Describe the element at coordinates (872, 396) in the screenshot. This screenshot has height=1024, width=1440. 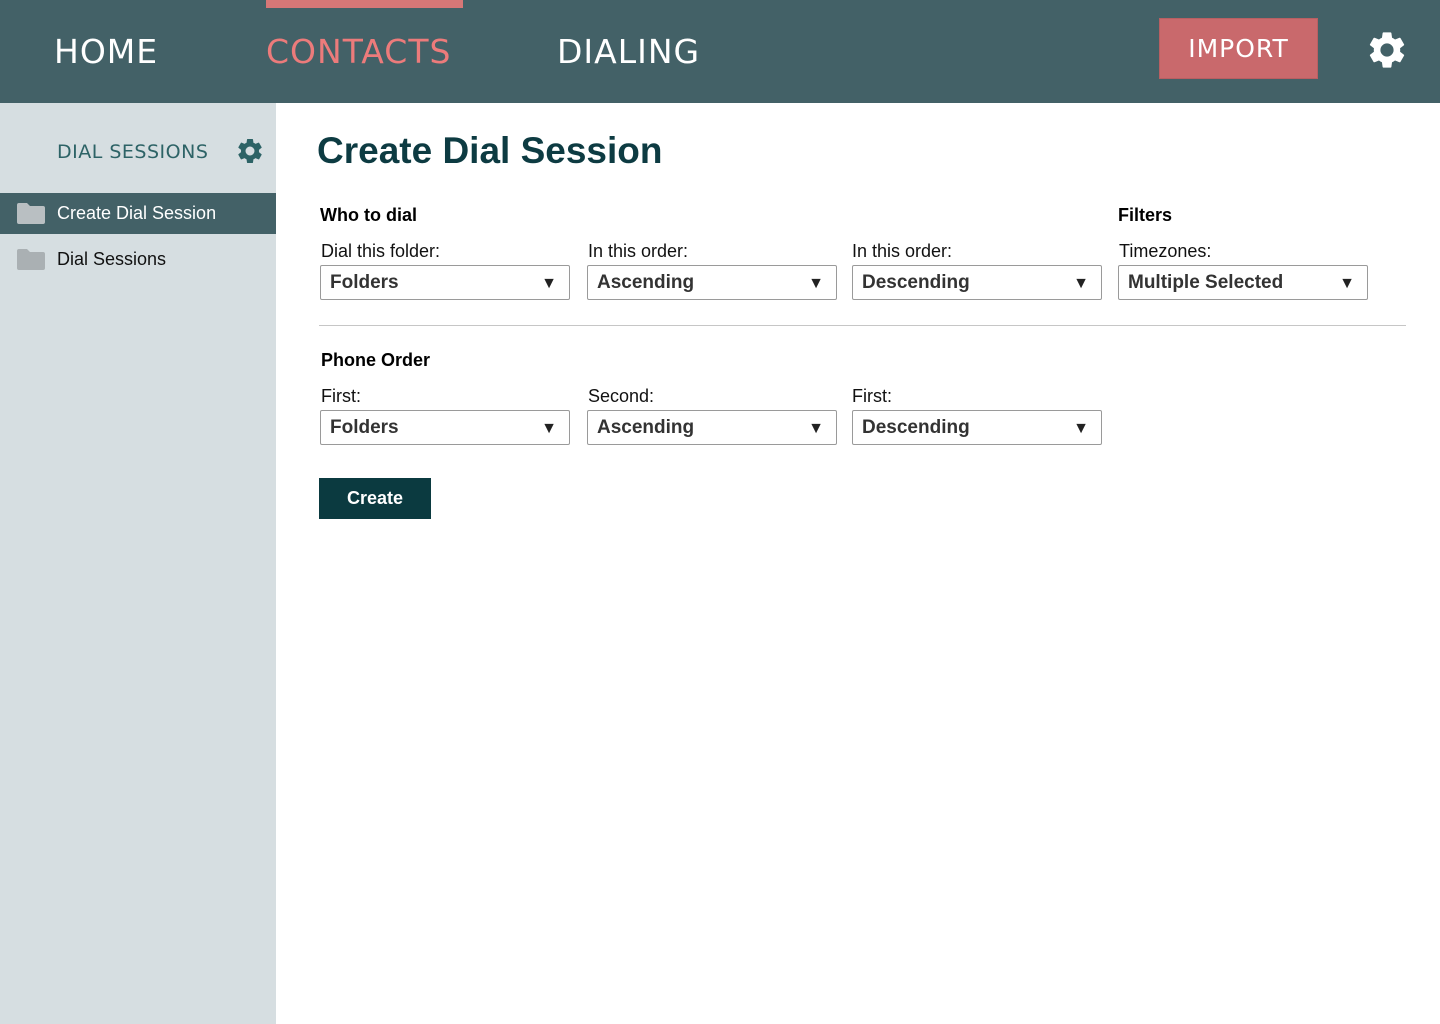
I see `phone-third-label: First:` at that location.